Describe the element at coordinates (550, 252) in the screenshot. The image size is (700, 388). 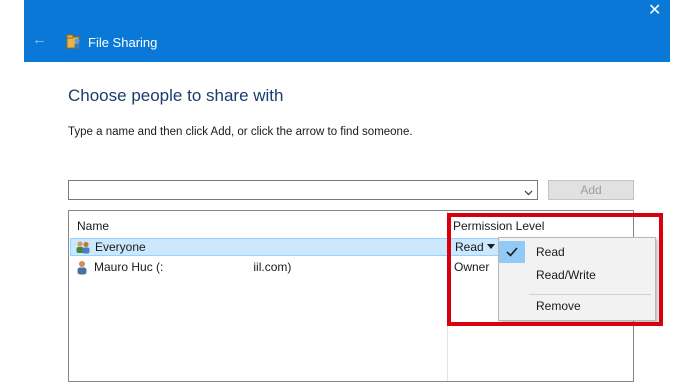
I see `menu-item-read: Read` at that location.